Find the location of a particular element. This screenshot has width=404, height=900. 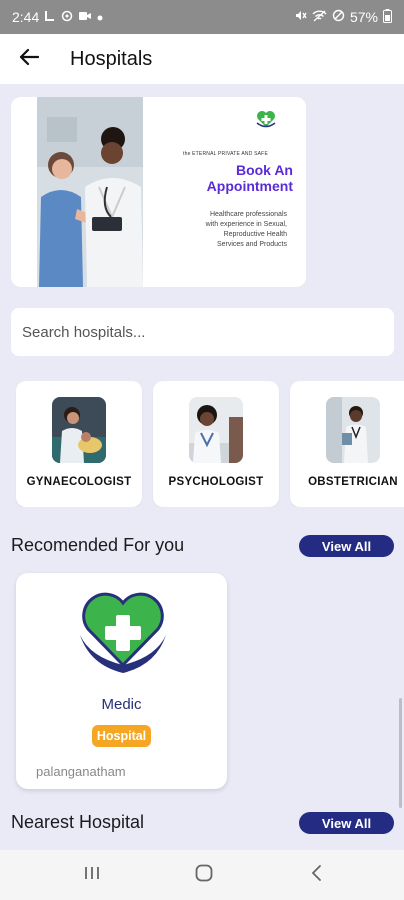

video-icon is located at coordinates (85, 17).